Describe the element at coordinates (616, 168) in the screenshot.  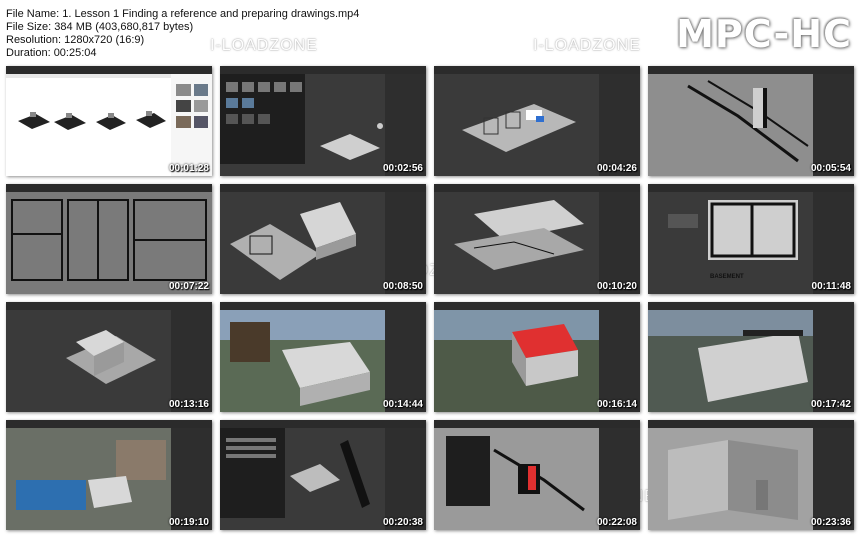
I see `timestamp: 00:04:26` at that location.